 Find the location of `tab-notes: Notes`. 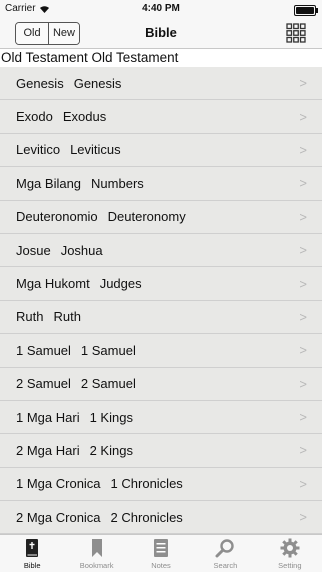

tab-notes: Notes is located at coordinates (161, 553).